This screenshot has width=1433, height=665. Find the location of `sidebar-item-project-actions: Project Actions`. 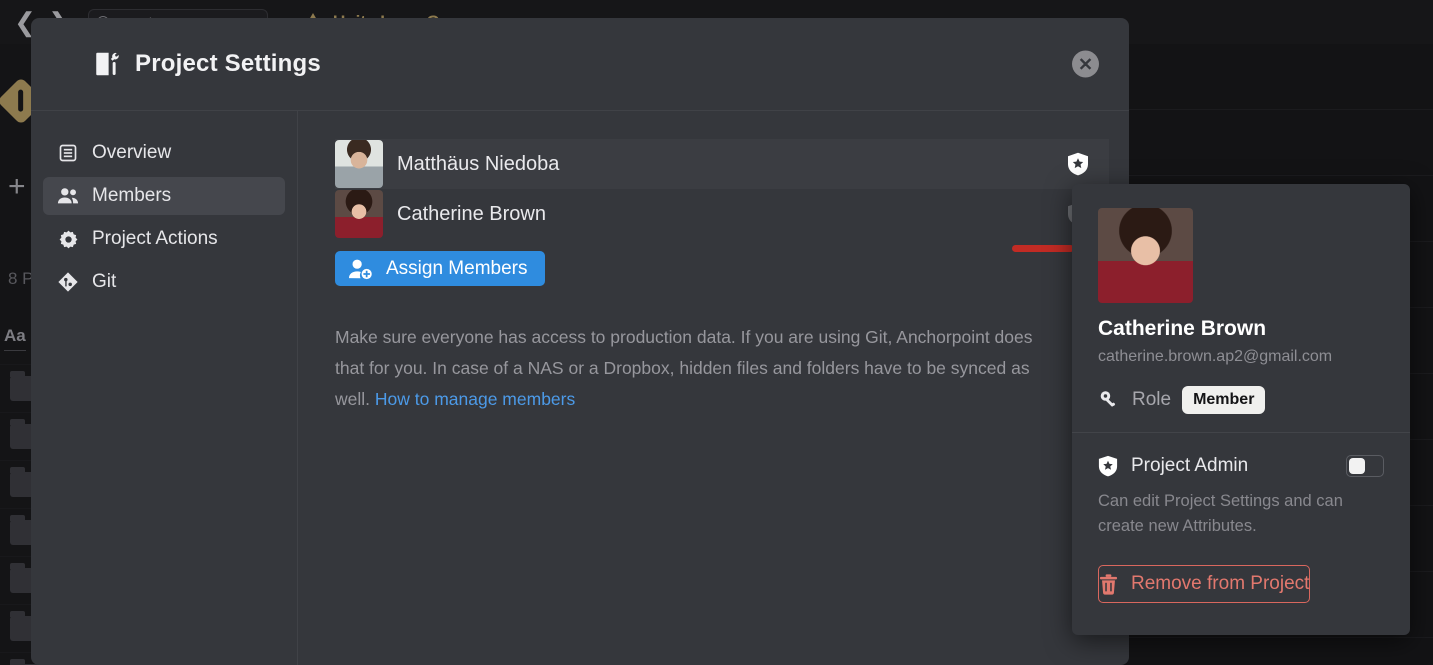

sidebar-item-project-actions: Project Actions is located at coordinates (164, 239).